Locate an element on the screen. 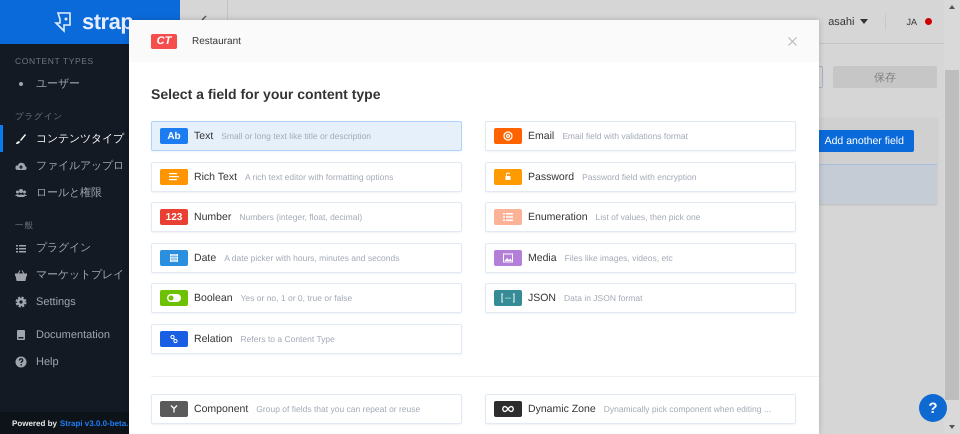  field-type-name: Date is located at coordinates (205, 258).